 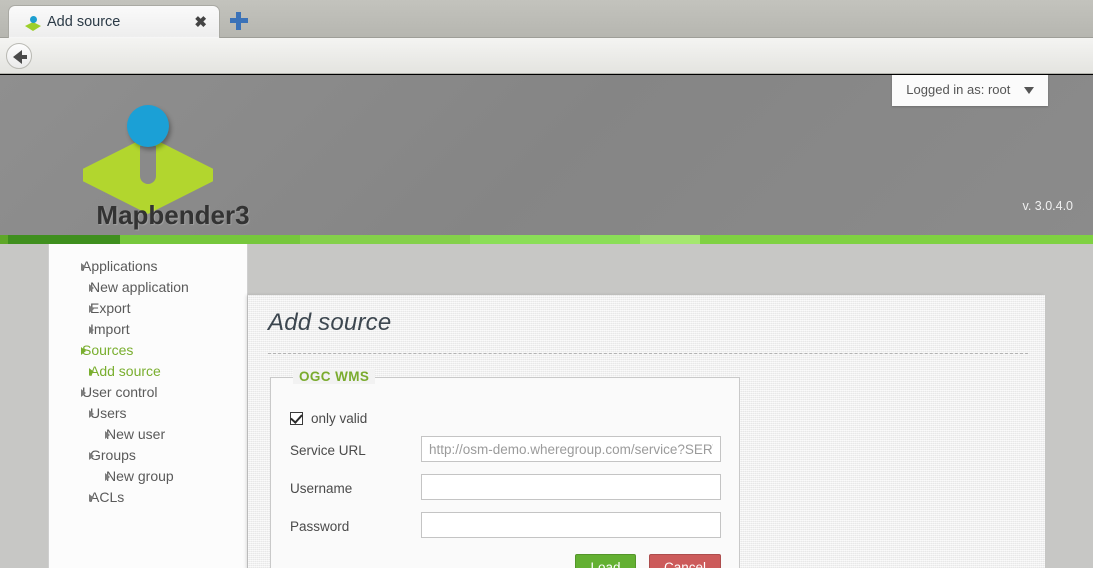 What do you see at coordinates (643, 561) in the screenshot?
I see `dialog-actions: Load Cancel` at bounding box center [643, 561].